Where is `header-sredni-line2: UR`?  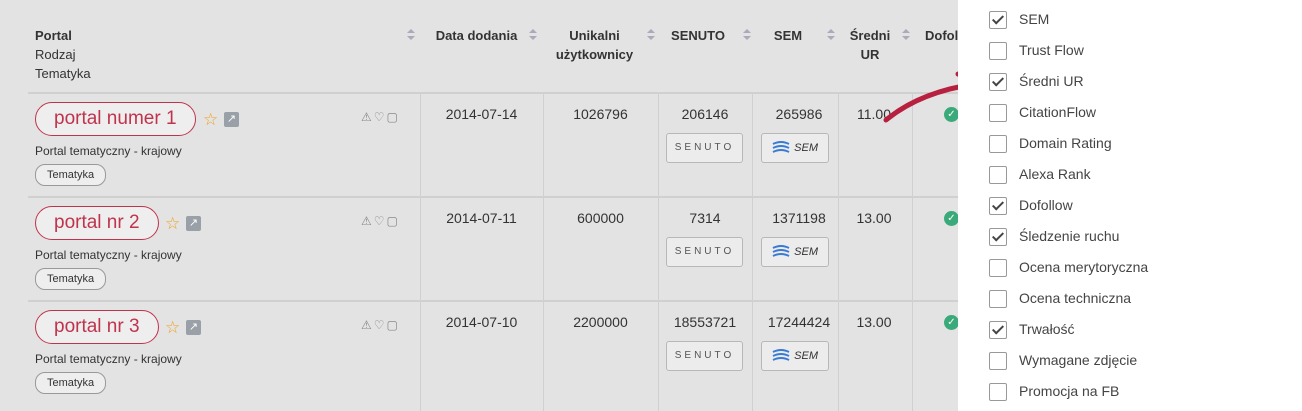
header-sredni-line2: UR is located at coordinates (870, 54).